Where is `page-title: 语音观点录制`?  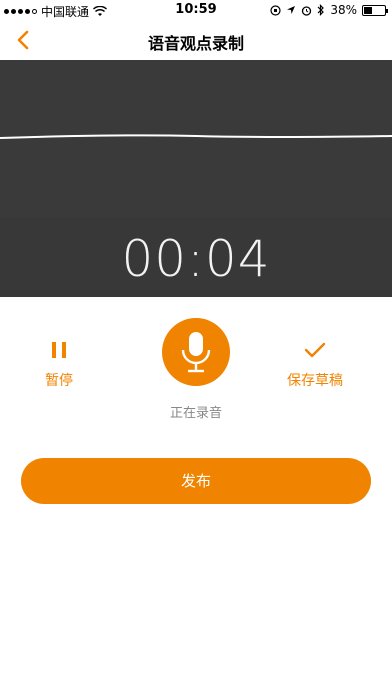 page-title: 语音观点录制 is located at coordinates (195, 43).